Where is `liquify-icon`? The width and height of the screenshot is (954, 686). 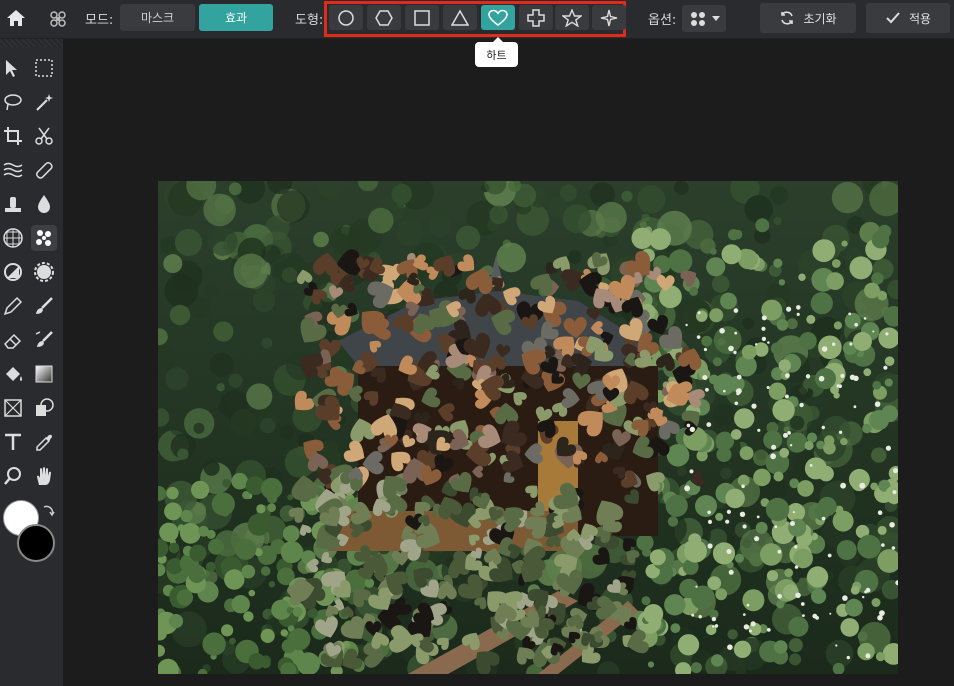 liquify-icon is located at coordinates (13, 170).